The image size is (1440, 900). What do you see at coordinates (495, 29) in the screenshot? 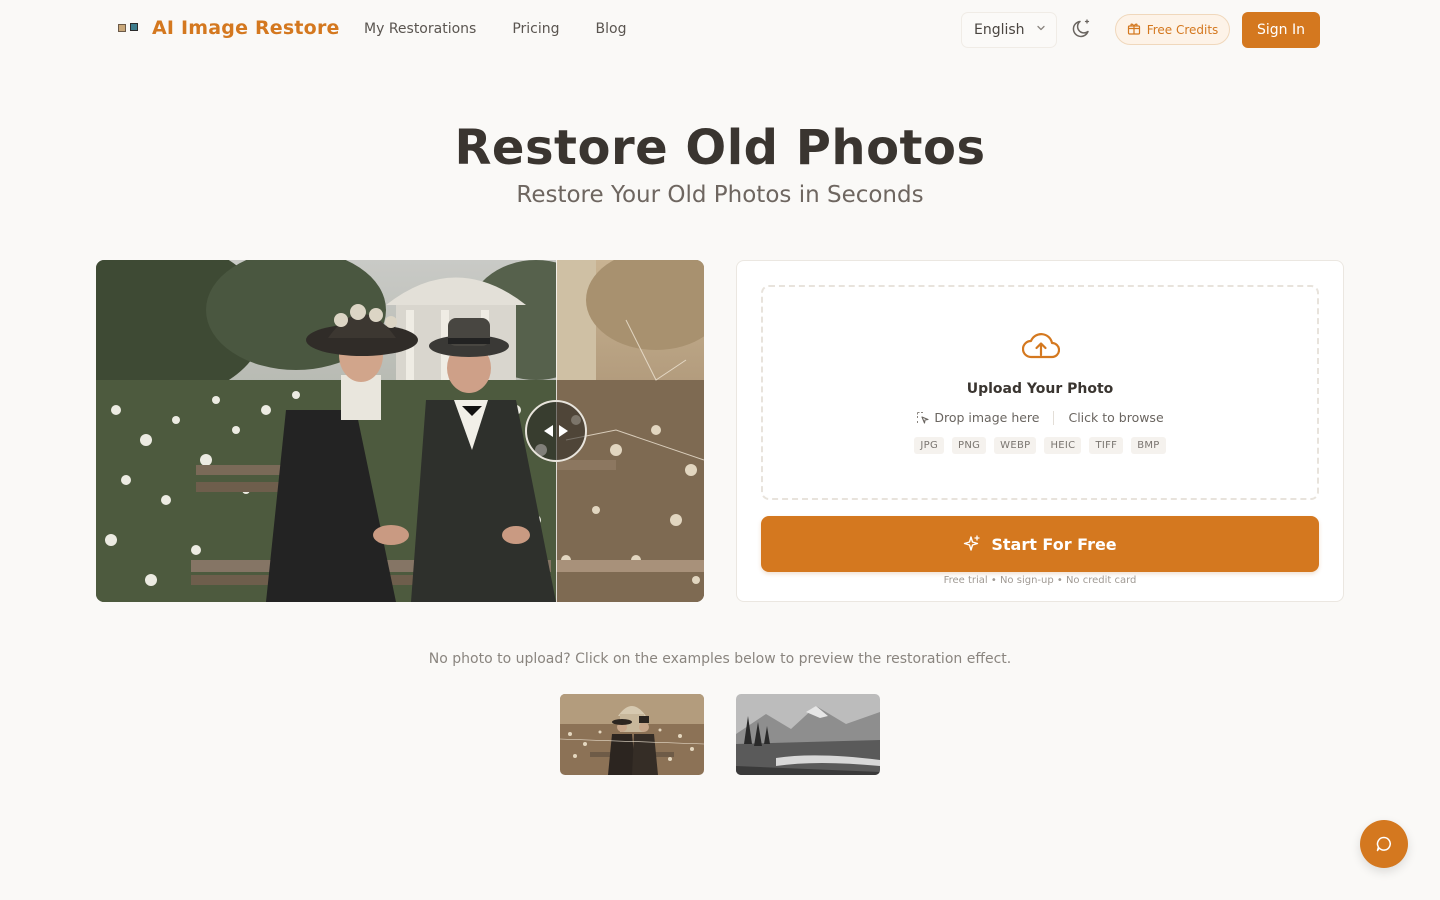
I see `main-nav: My Restorations Pricing Blog` at bounding box center [495, 29].